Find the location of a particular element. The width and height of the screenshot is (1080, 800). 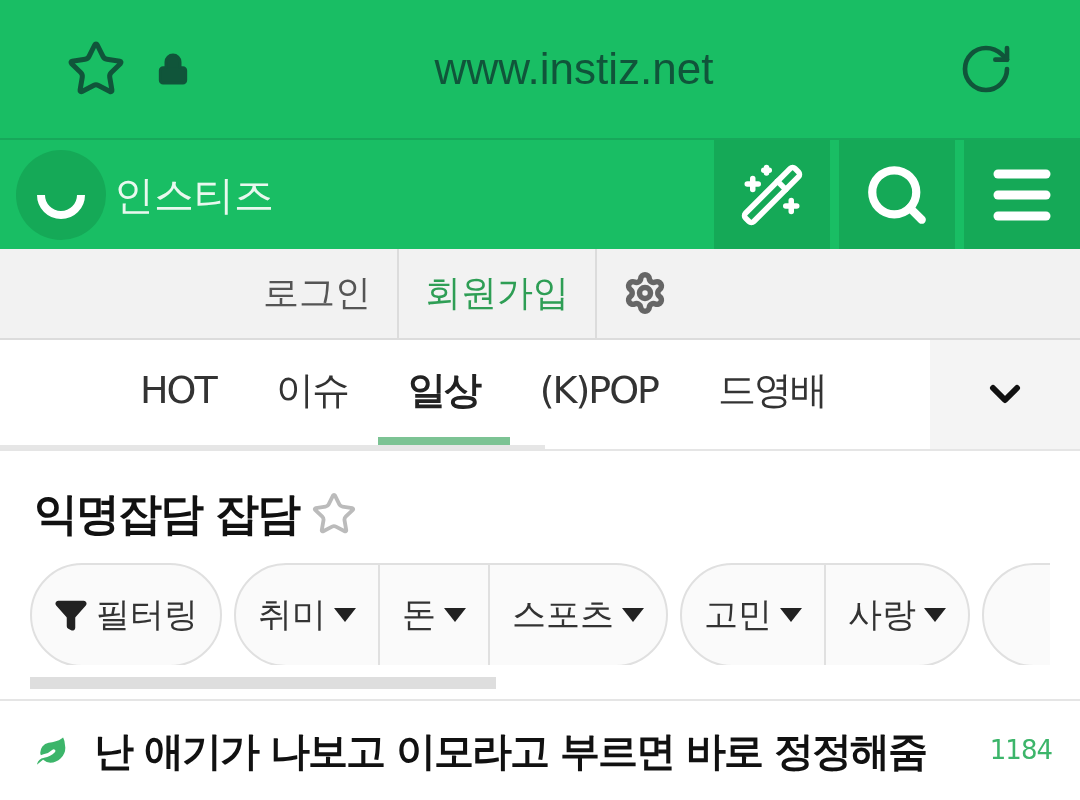

login-link: 로그인 is located at coordinates (318, 293).